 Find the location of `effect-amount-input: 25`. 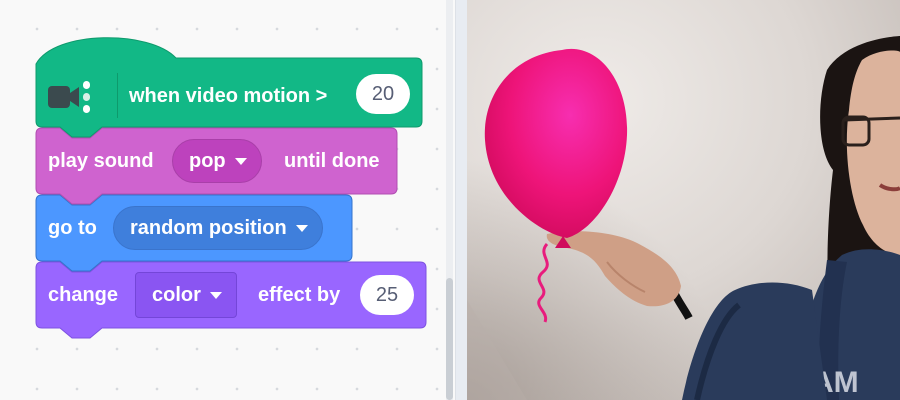

effect-amount-input: 25 is located at coordinates (387, 295).